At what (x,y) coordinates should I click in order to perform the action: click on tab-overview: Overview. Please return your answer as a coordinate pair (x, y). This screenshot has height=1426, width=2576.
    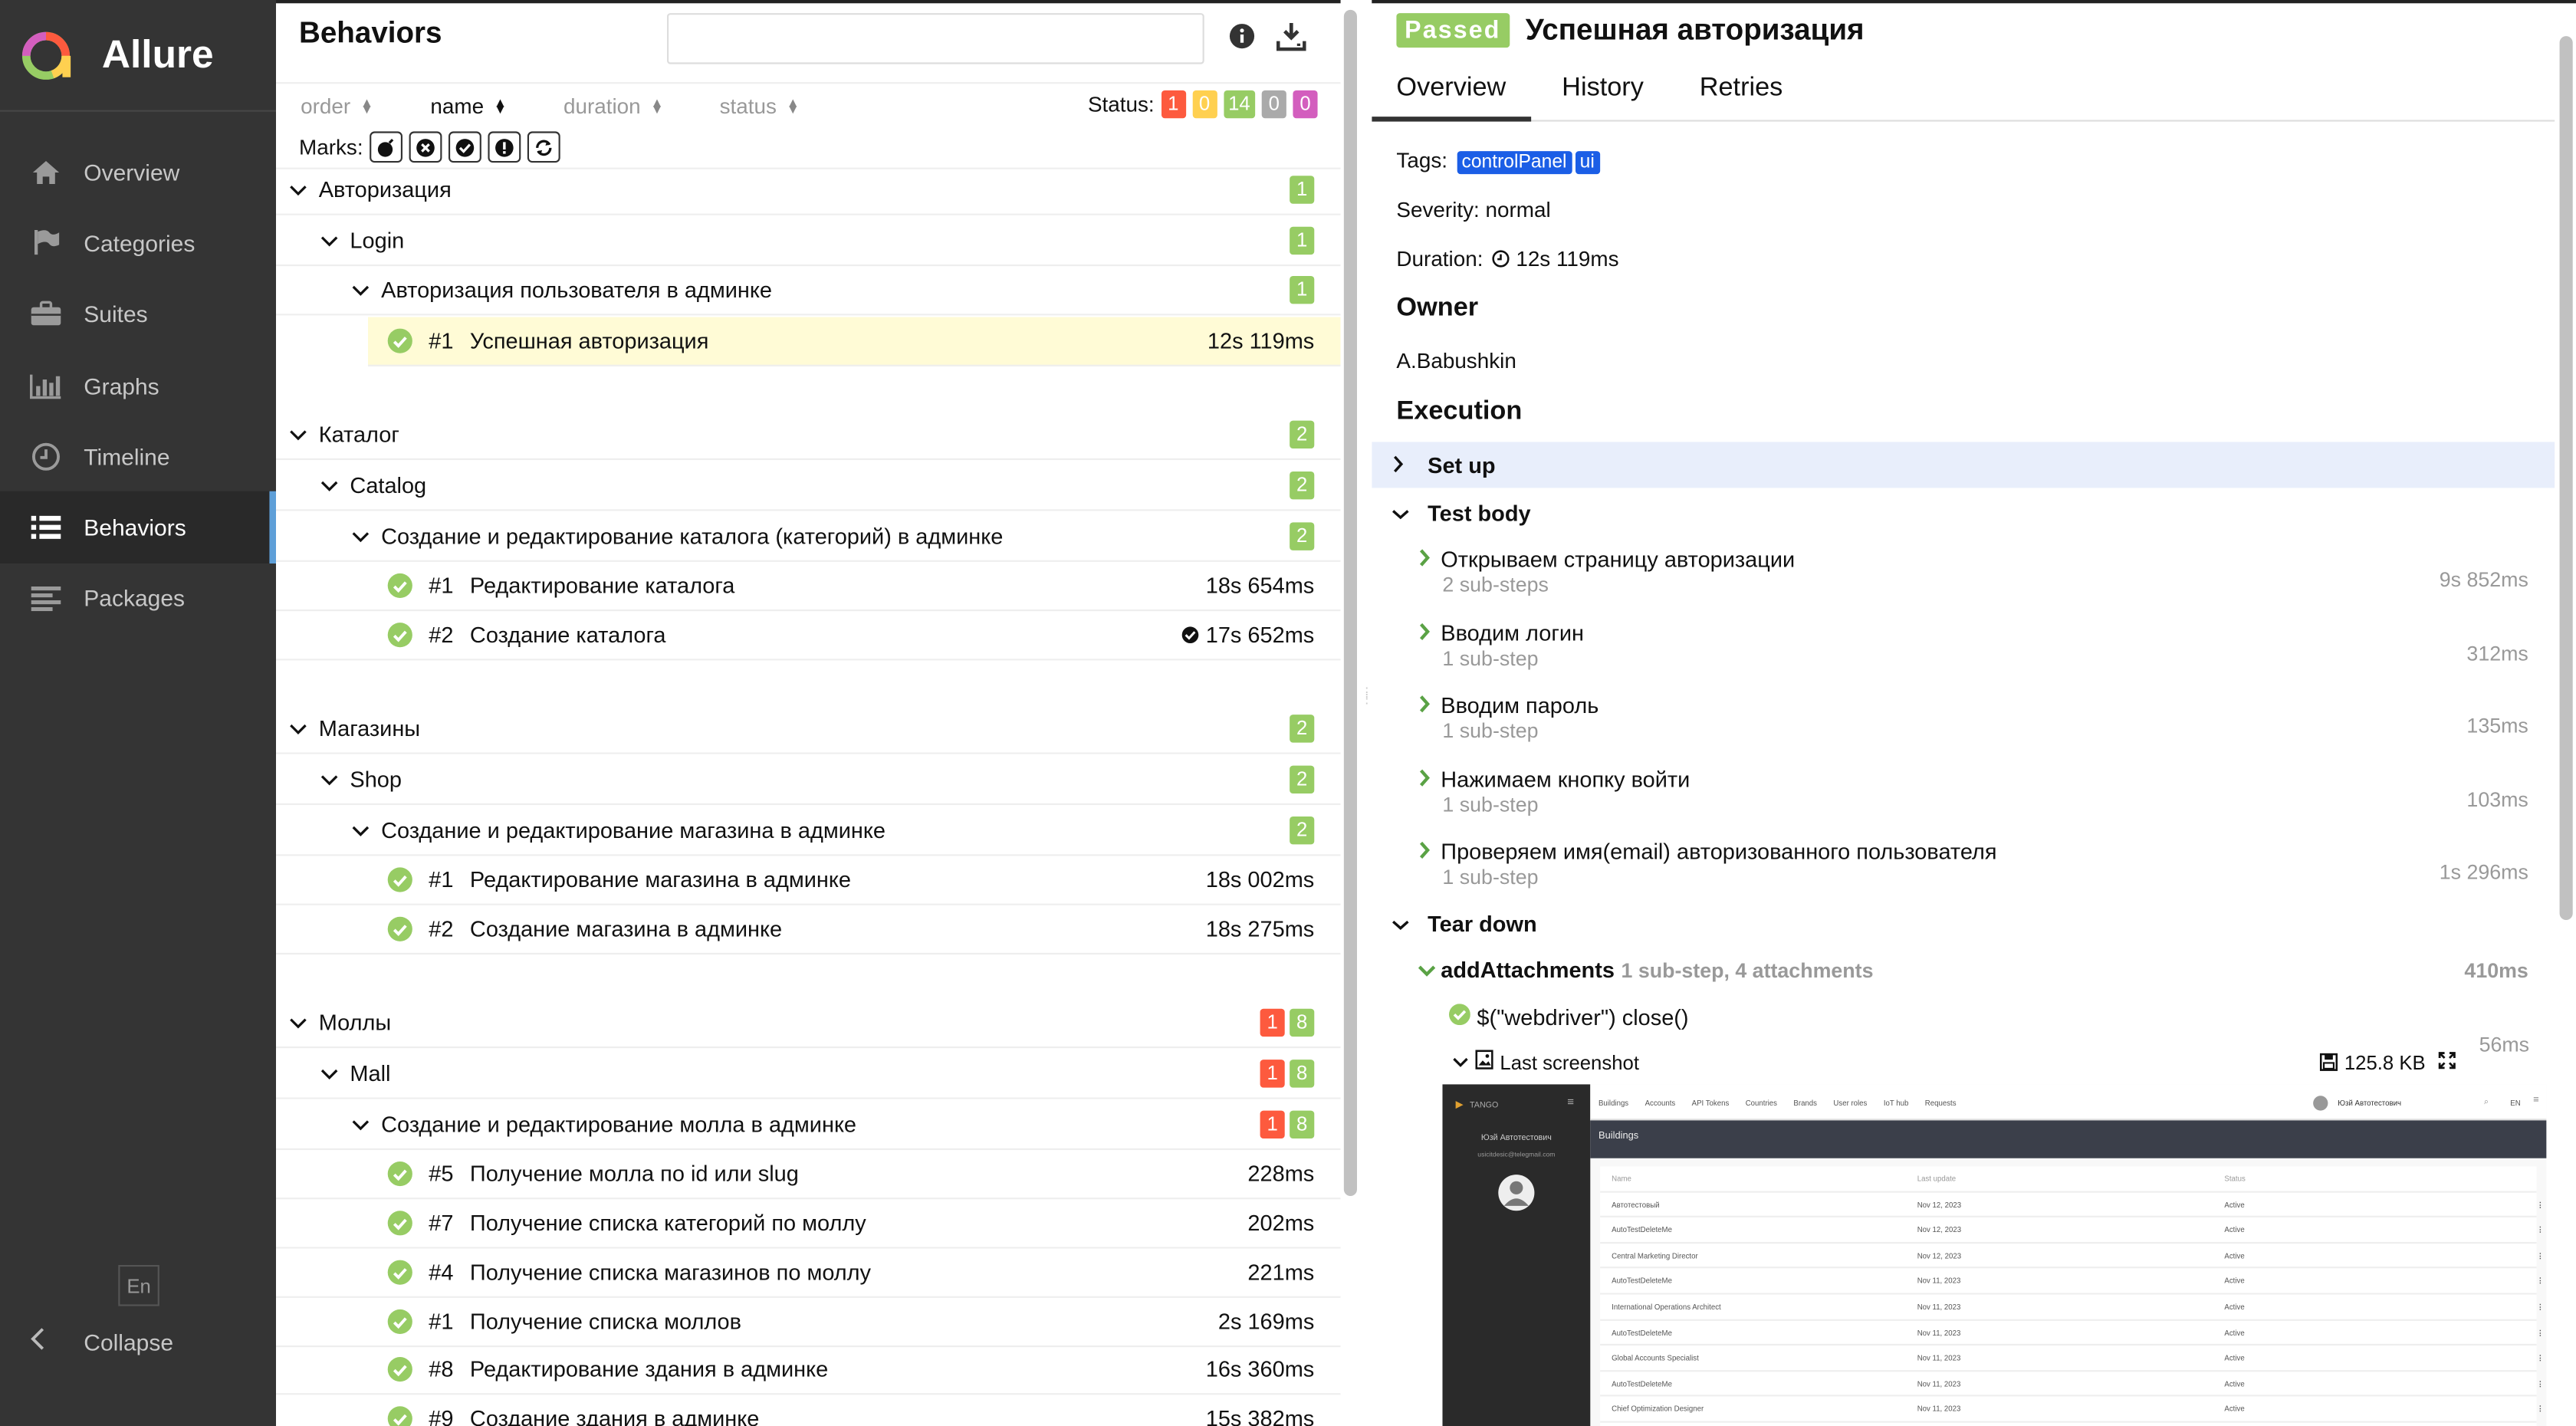
    Looking at the image, I should click on (1452, 95).